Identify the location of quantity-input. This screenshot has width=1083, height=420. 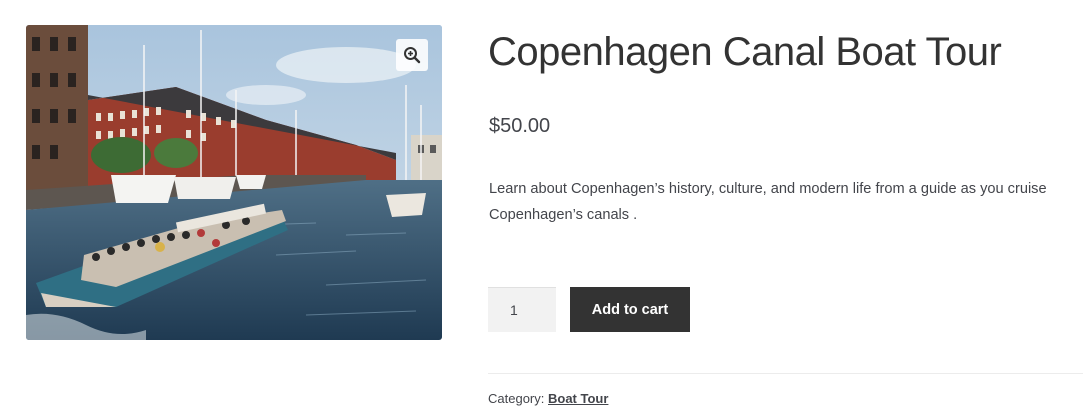
(522, 309).